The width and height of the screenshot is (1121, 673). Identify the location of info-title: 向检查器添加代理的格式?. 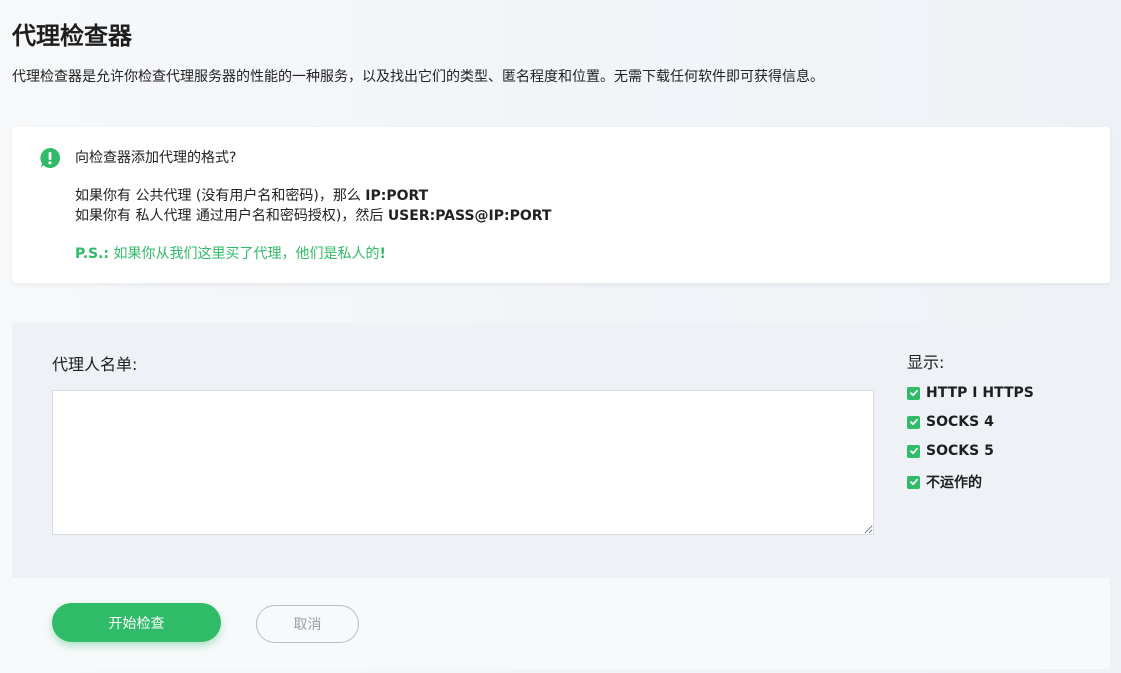
(156, 158).